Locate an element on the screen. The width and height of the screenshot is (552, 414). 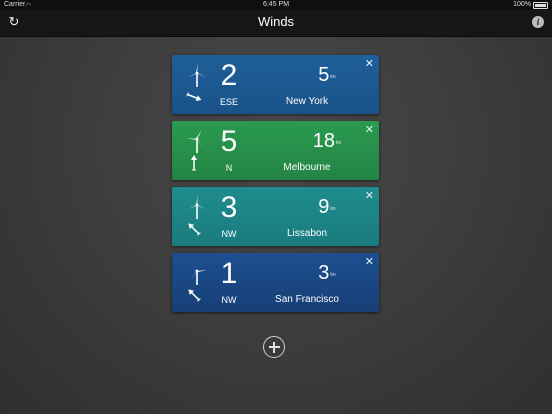
city-name: San Francisco is located at coordinates (307, 299).